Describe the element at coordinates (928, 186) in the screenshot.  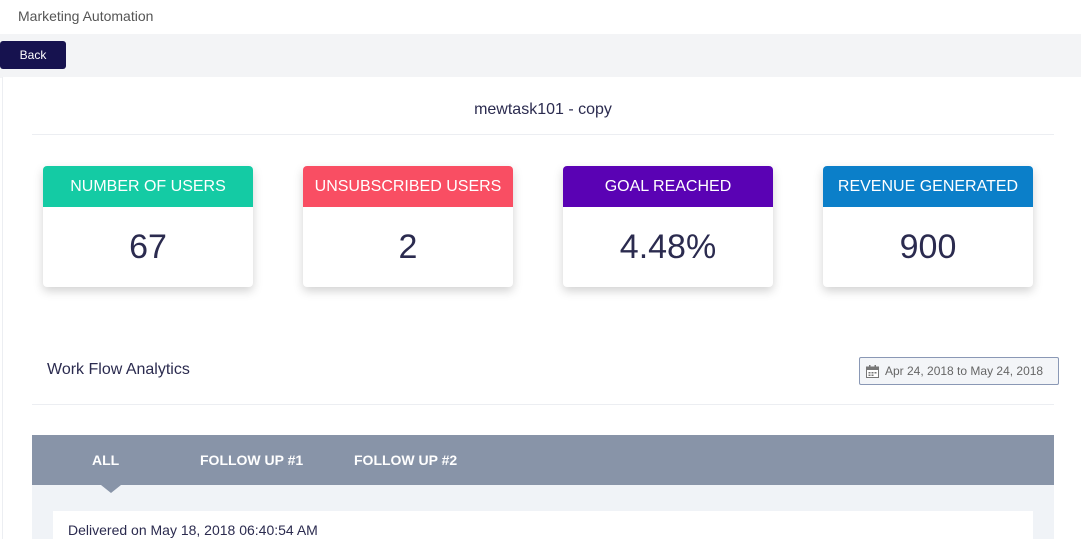
I see `stat-card-label: REVENUE GENERATED` at that location.